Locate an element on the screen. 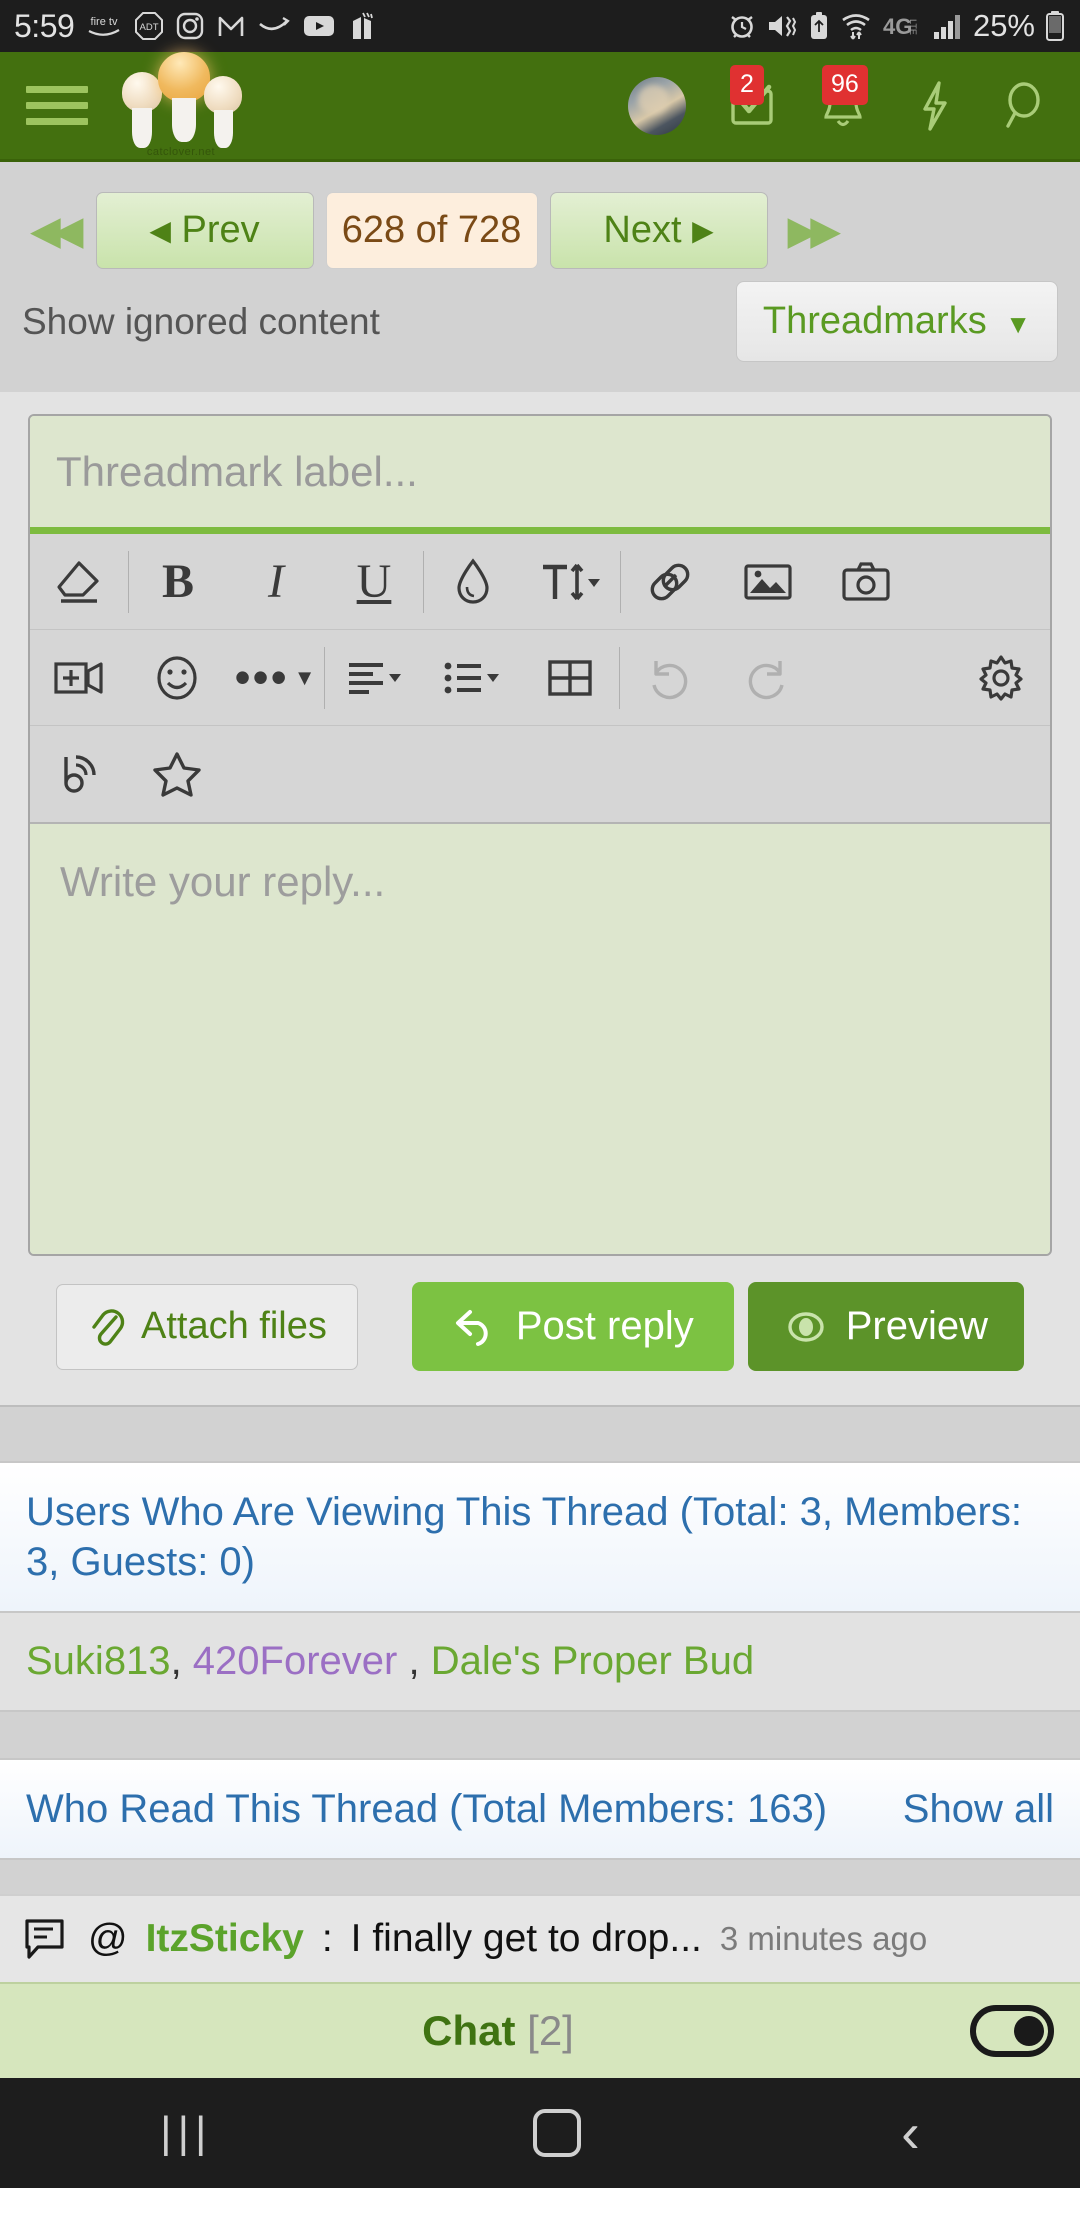  youtube-icon is located at coordinates (319, 26).